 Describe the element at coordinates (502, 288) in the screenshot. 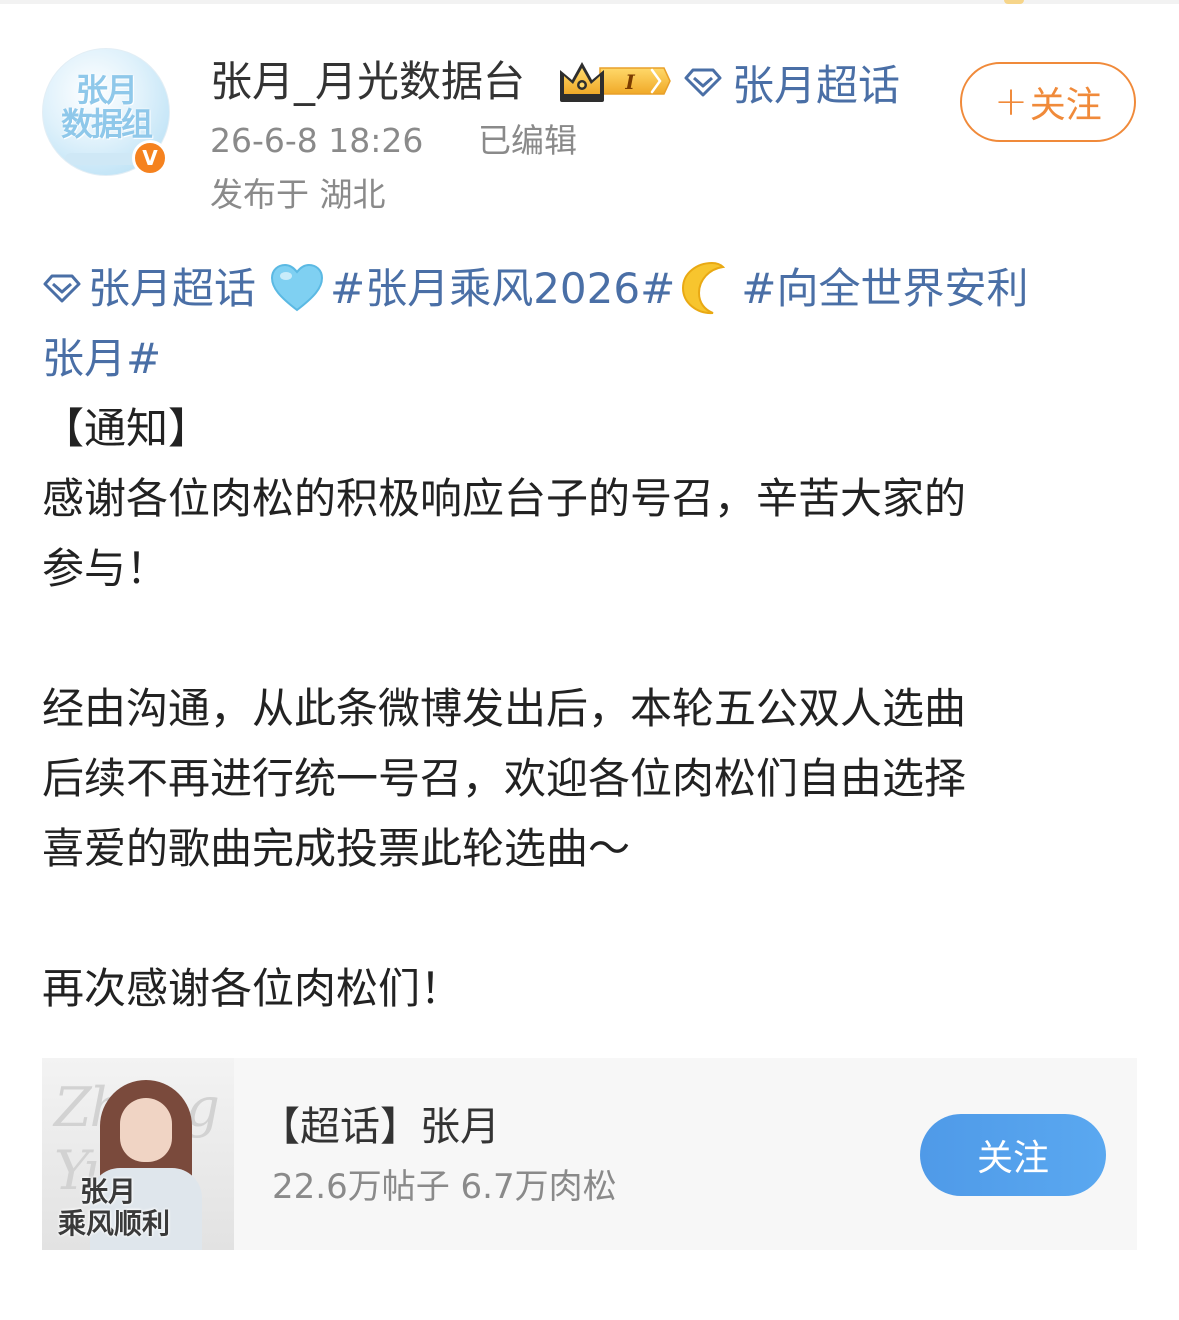

I see `hashtag-link-1: #张月乘风2026#` at that location.